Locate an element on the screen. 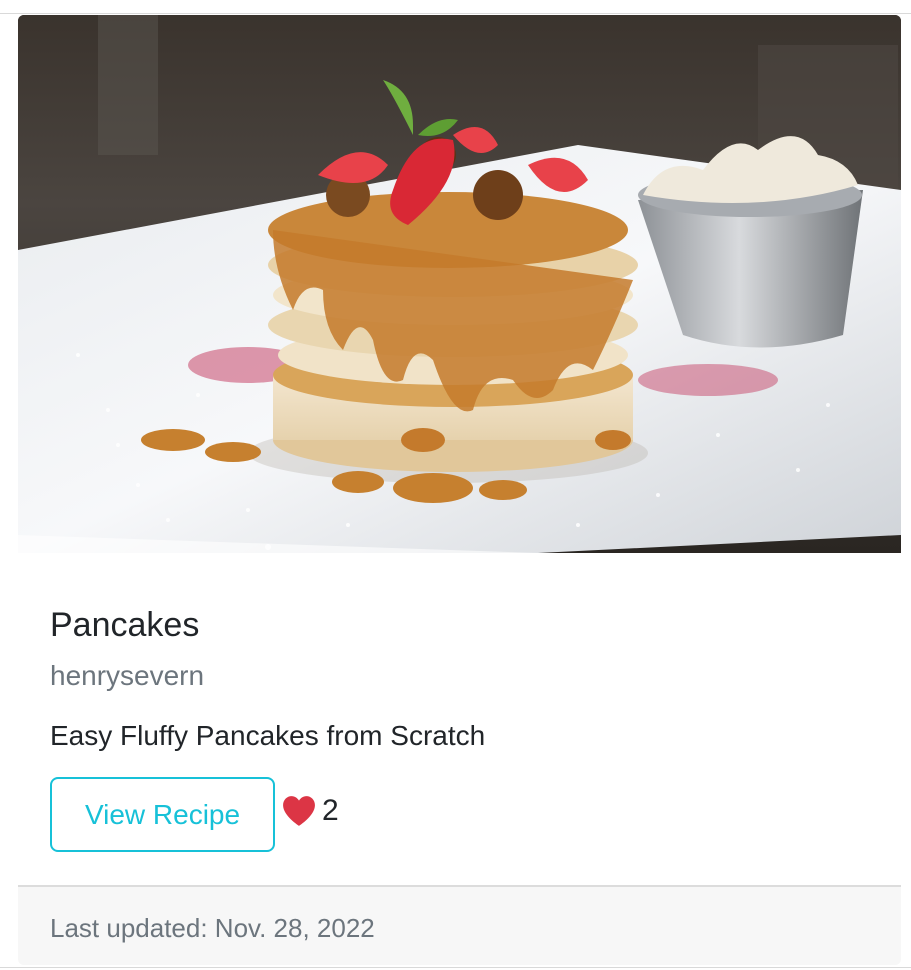  like-group: 2 is located at coordinates (310, 811).